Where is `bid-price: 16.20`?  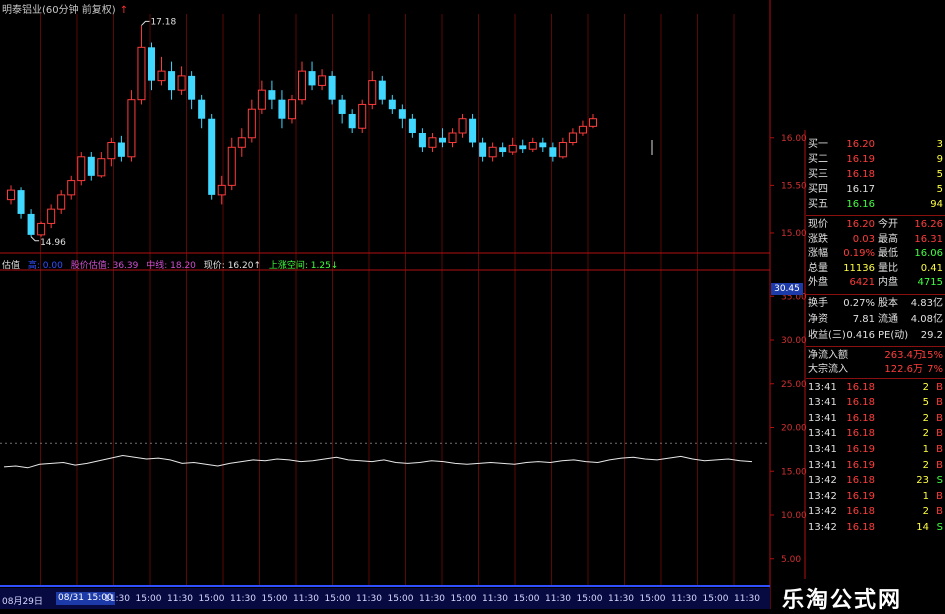
bid-price: 16.20 is located at coordinates (860, 144).